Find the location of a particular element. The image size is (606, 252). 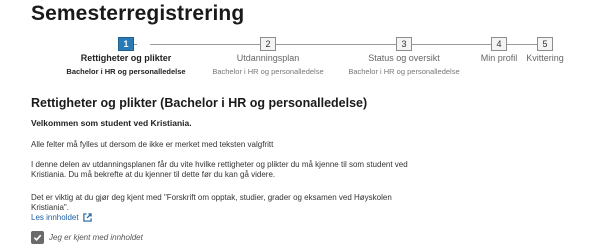

welcome-text: Velkommen som student ved Kristiania. is located at coordinates (111, 123).